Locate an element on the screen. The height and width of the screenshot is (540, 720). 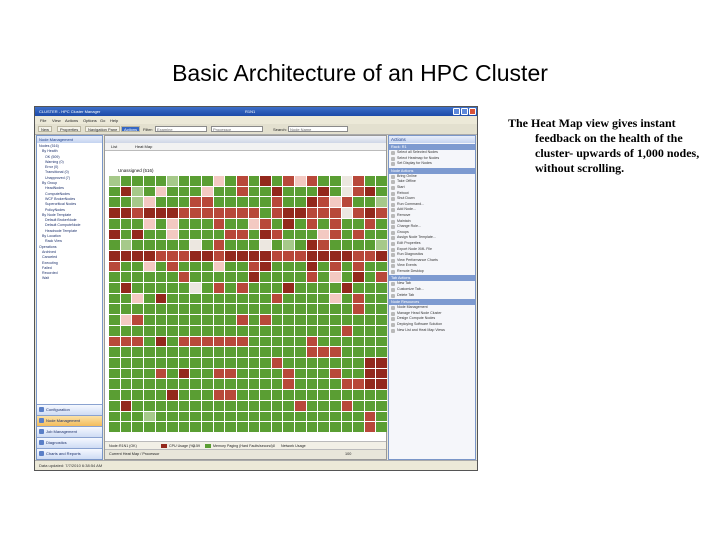
search-input: Node Name is located at coordinates (318, 129).